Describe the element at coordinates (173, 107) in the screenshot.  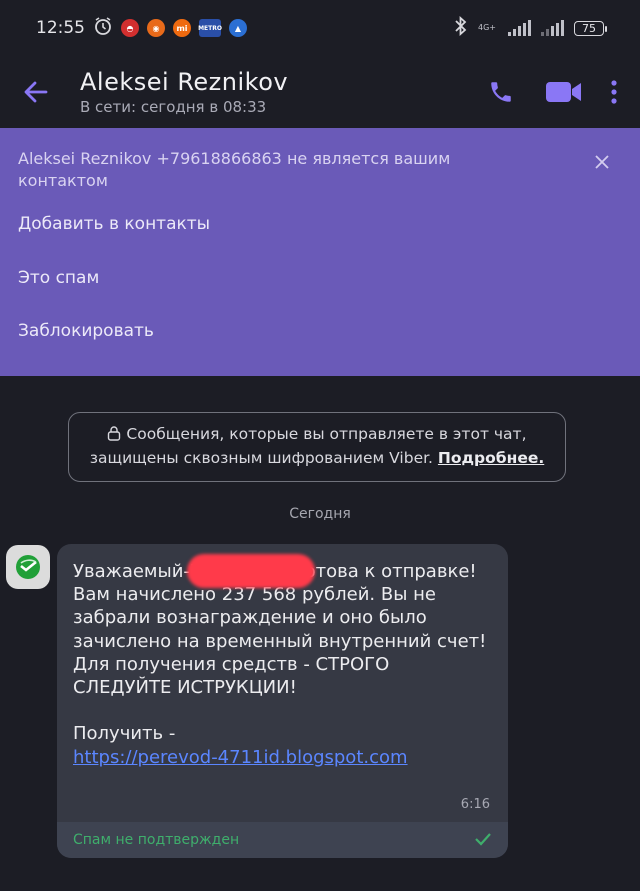
I see `contact-status: В сети: сегодня в 08:33` at that location.